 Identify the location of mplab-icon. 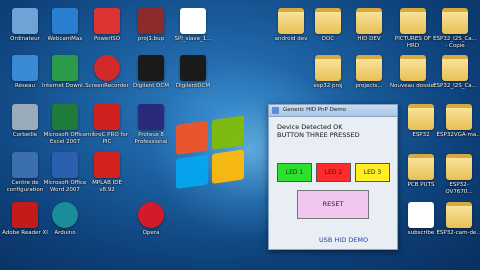
(107, 165).